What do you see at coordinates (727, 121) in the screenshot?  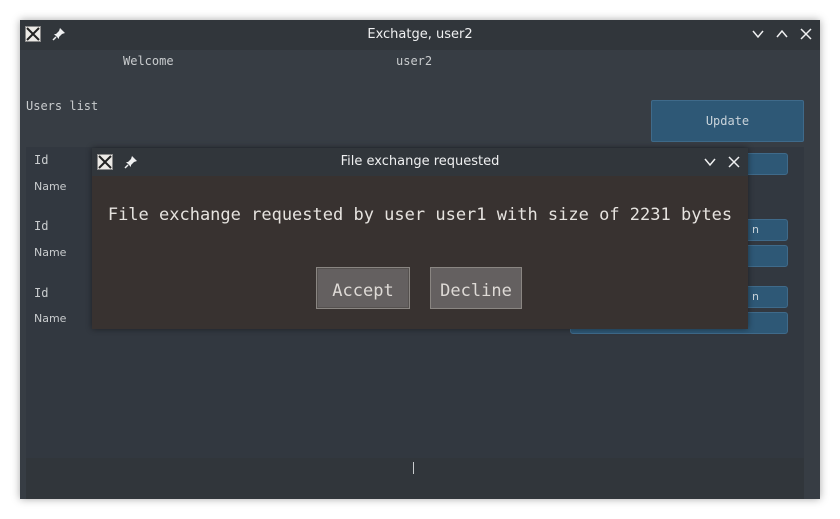 I see `update-button: Update` at bounding box center [727, 121].